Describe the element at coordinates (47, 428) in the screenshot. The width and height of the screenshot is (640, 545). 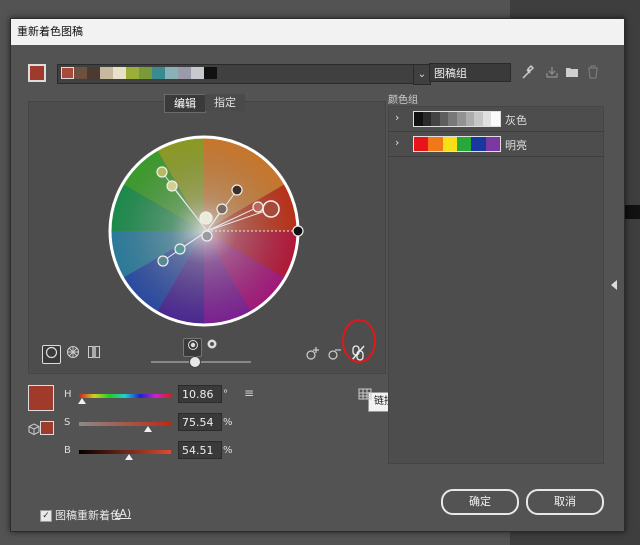
I see `gamut-color-swatch` at that location.